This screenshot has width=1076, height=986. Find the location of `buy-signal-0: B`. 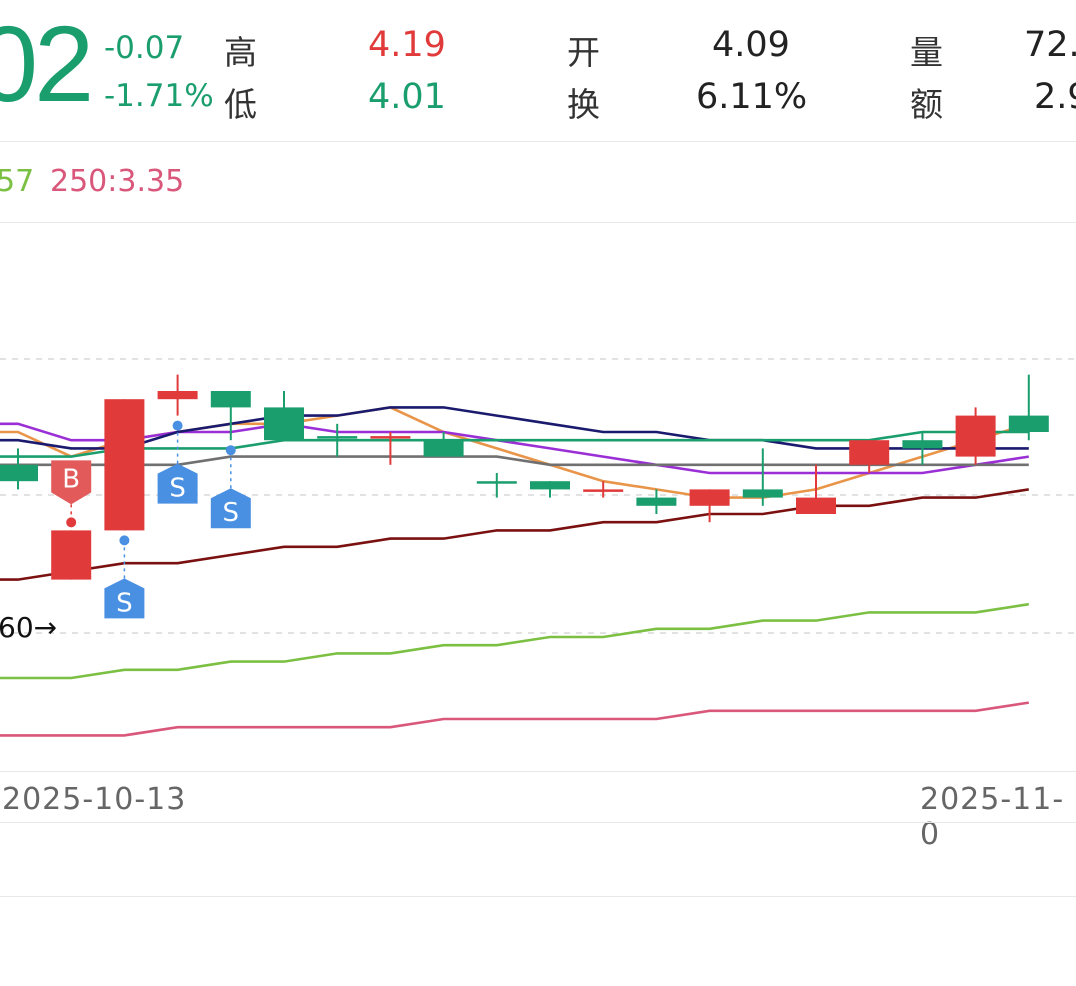

buy-signal-0: B is located at coordinates (71, 494).